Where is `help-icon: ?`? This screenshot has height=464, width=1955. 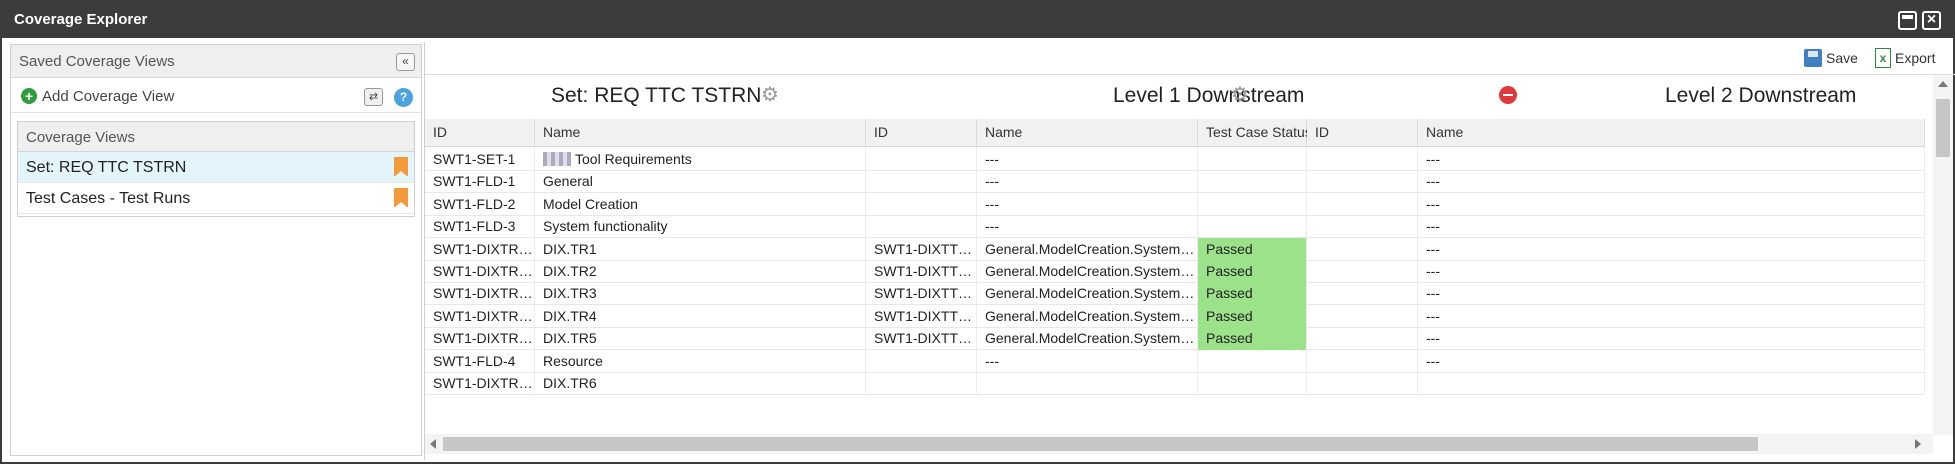 help-icon: ? is located at coordinates (403, 97).